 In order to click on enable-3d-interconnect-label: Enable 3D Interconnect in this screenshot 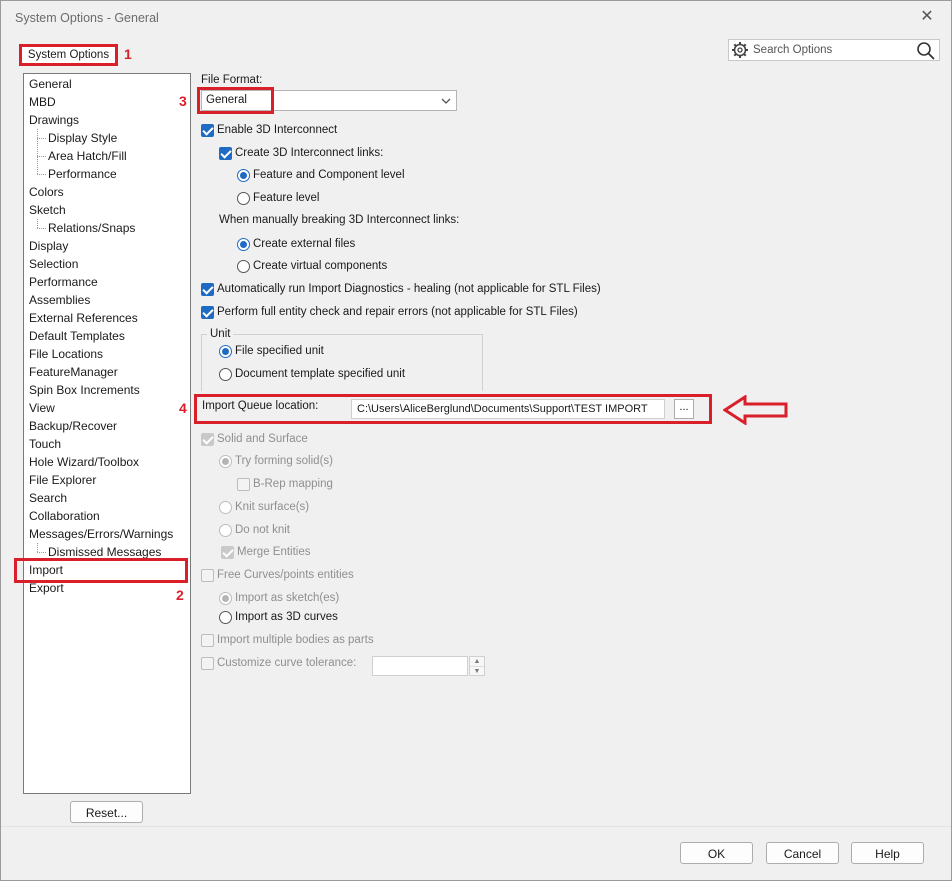, I will do `click(277, 130)`.